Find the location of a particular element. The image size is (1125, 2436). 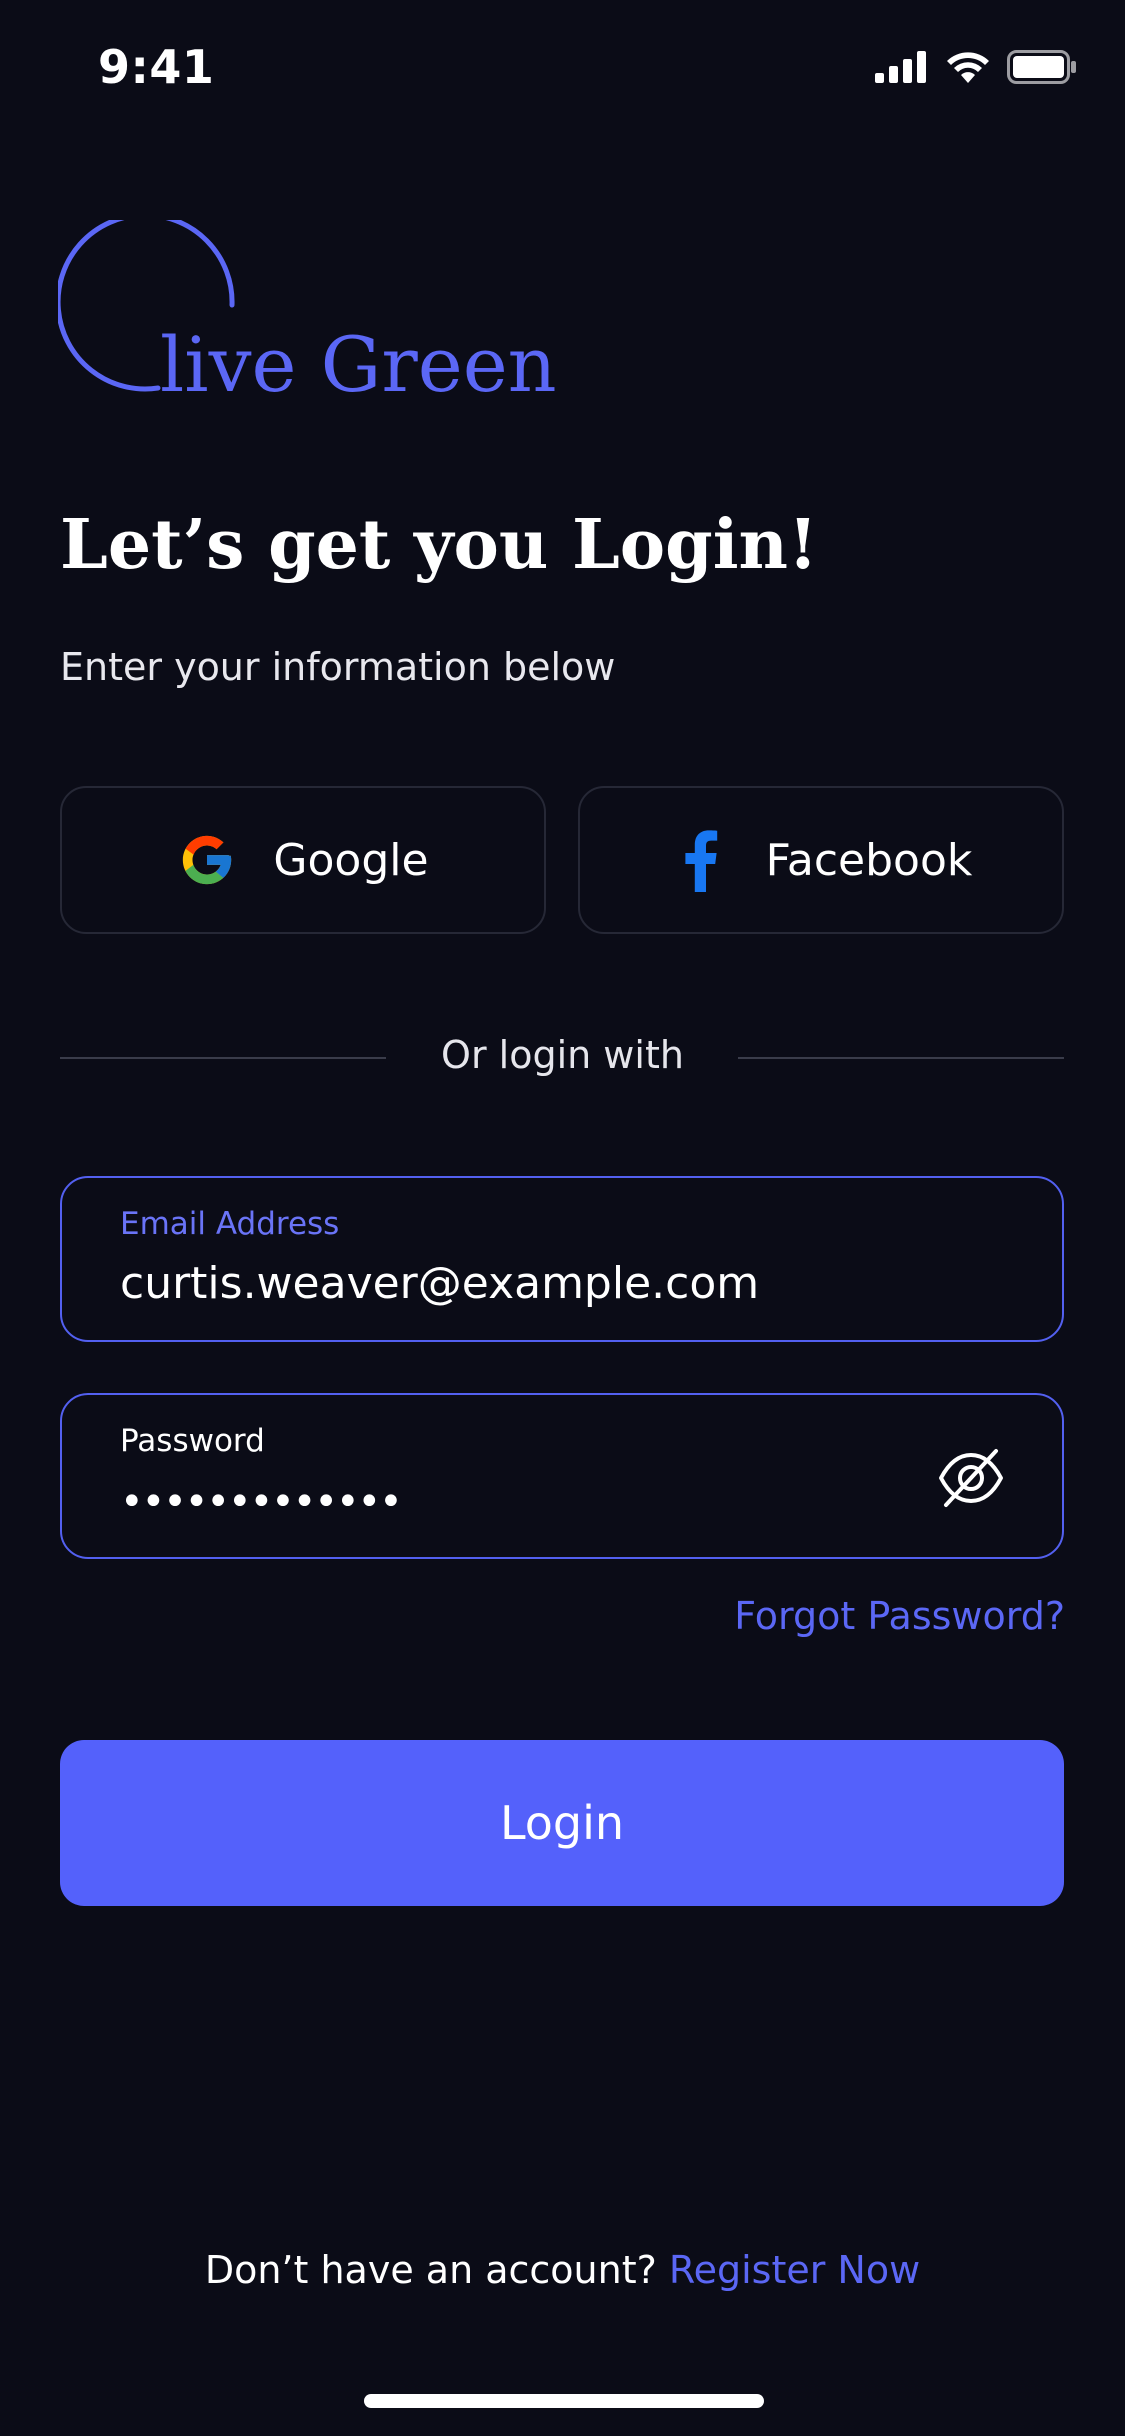

page-title: Let’s get you Login! is located at coordinates (439, 545).